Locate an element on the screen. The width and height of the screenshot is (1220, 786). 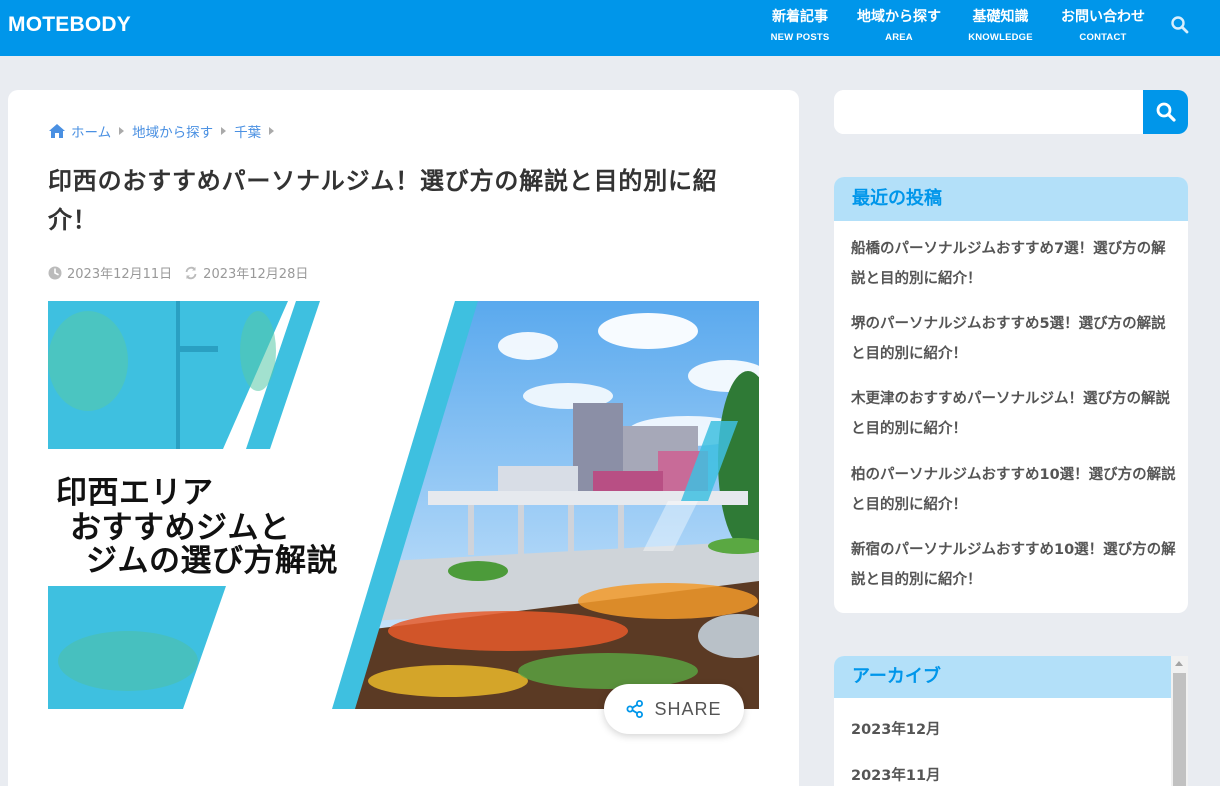
archive-widget: アーカイブ 2023年12月 2023年11月 is located at coordinates (1002, 721).